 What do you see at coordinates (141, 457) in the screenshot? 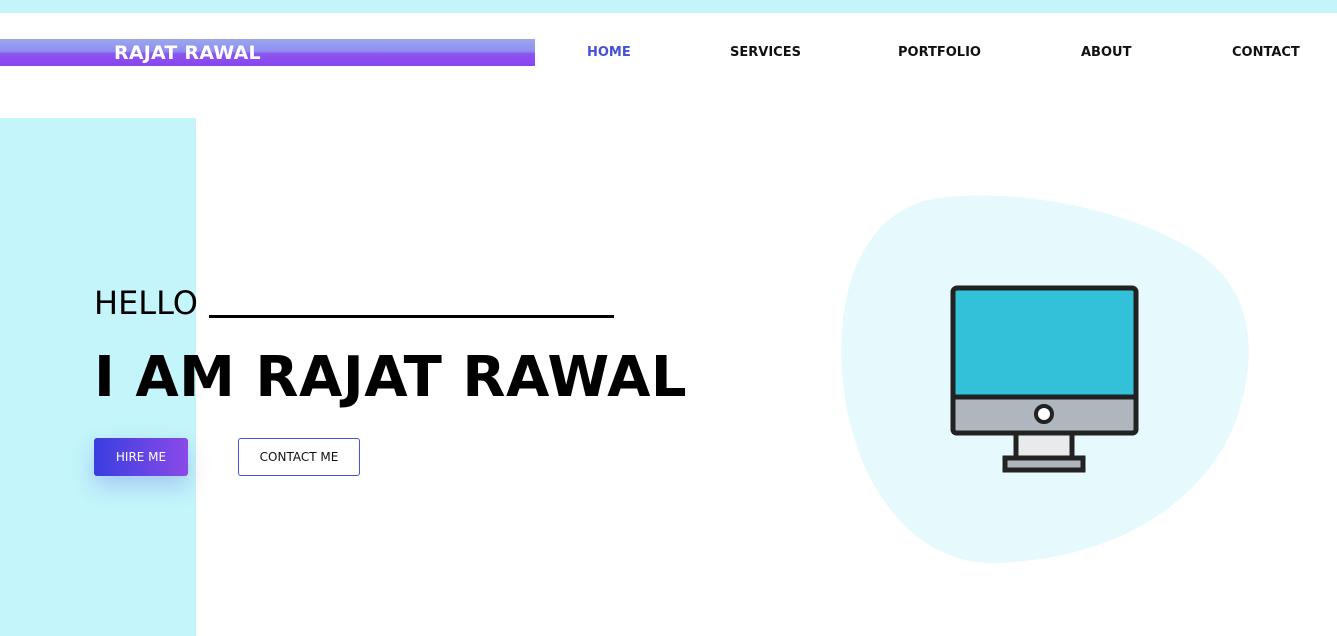
I see `hire-me-button: HIRE ME` at bounding box center [141, 457].